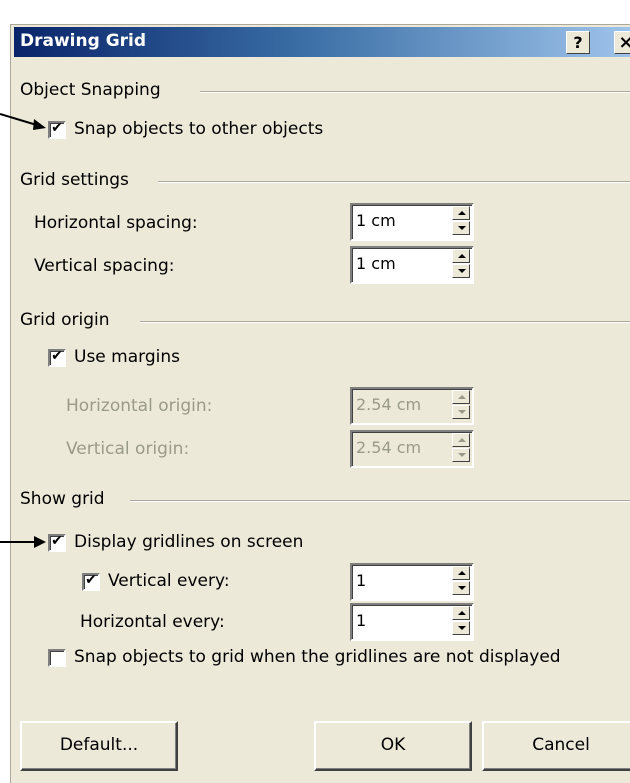 Image resolution: width=630 pixels, height=783 pixels. What do you see at coordinates (104, 266) in the screenshot?
I see `vertical-spacing-label: Vertical spacing:` at bounding box center [104, 266].